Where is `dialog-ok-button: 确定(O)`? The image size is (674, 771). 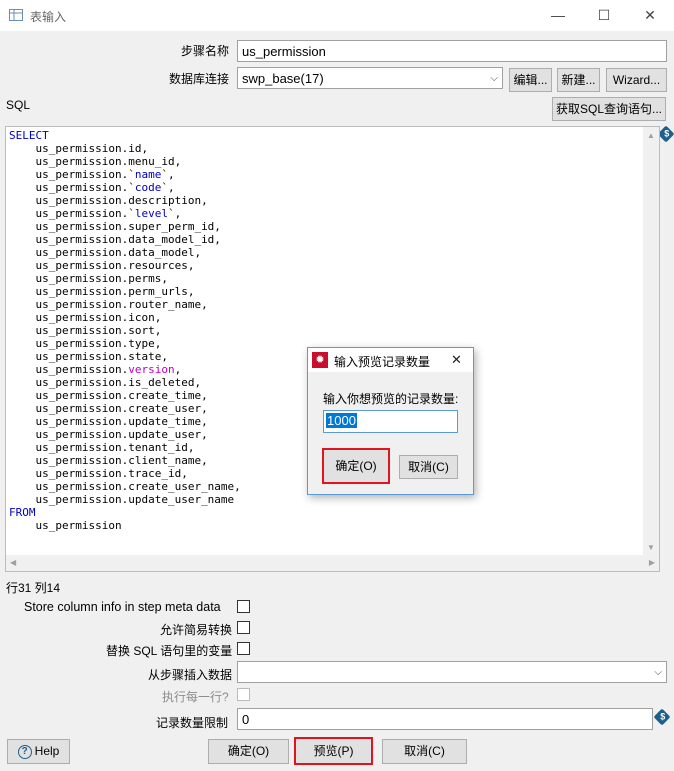 dialog-ok-button: 确定(O) is located at coordinates (356, 466).